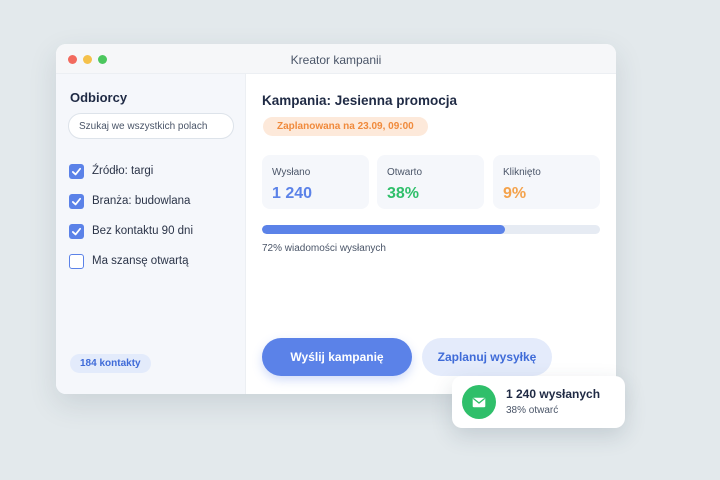 The height and width of the screenshot is (480, 720). I want to click on stat-label: Otwarto, so click(405, 172).